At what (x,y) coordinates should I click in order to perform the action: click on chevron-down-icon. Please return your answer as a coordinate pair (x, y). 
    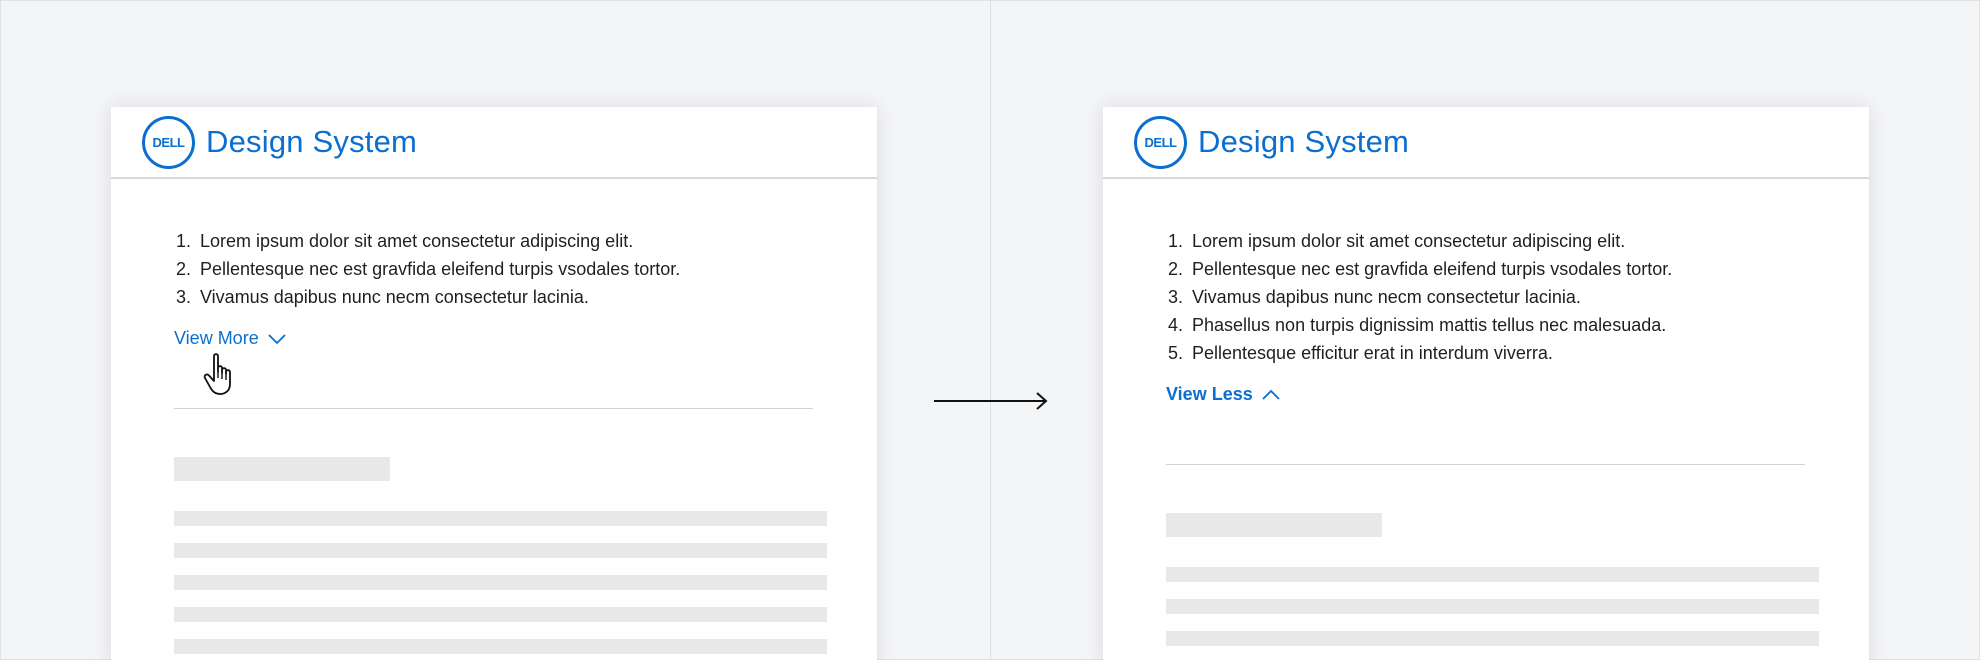
    Looking at the image, I should click on (277, 338).